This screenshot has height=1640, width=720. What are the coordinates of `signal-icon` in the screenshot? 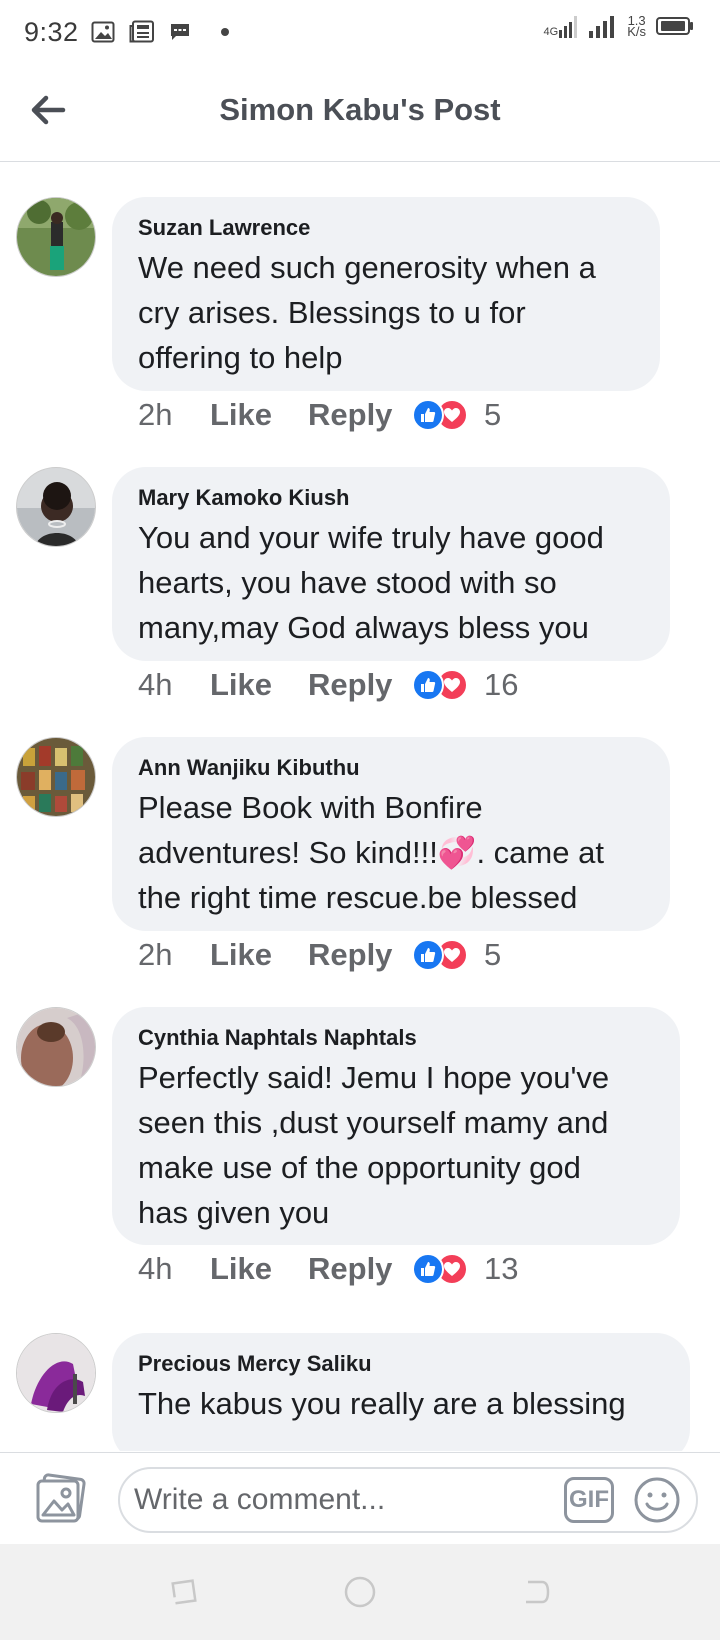 It's located at (568, 27).